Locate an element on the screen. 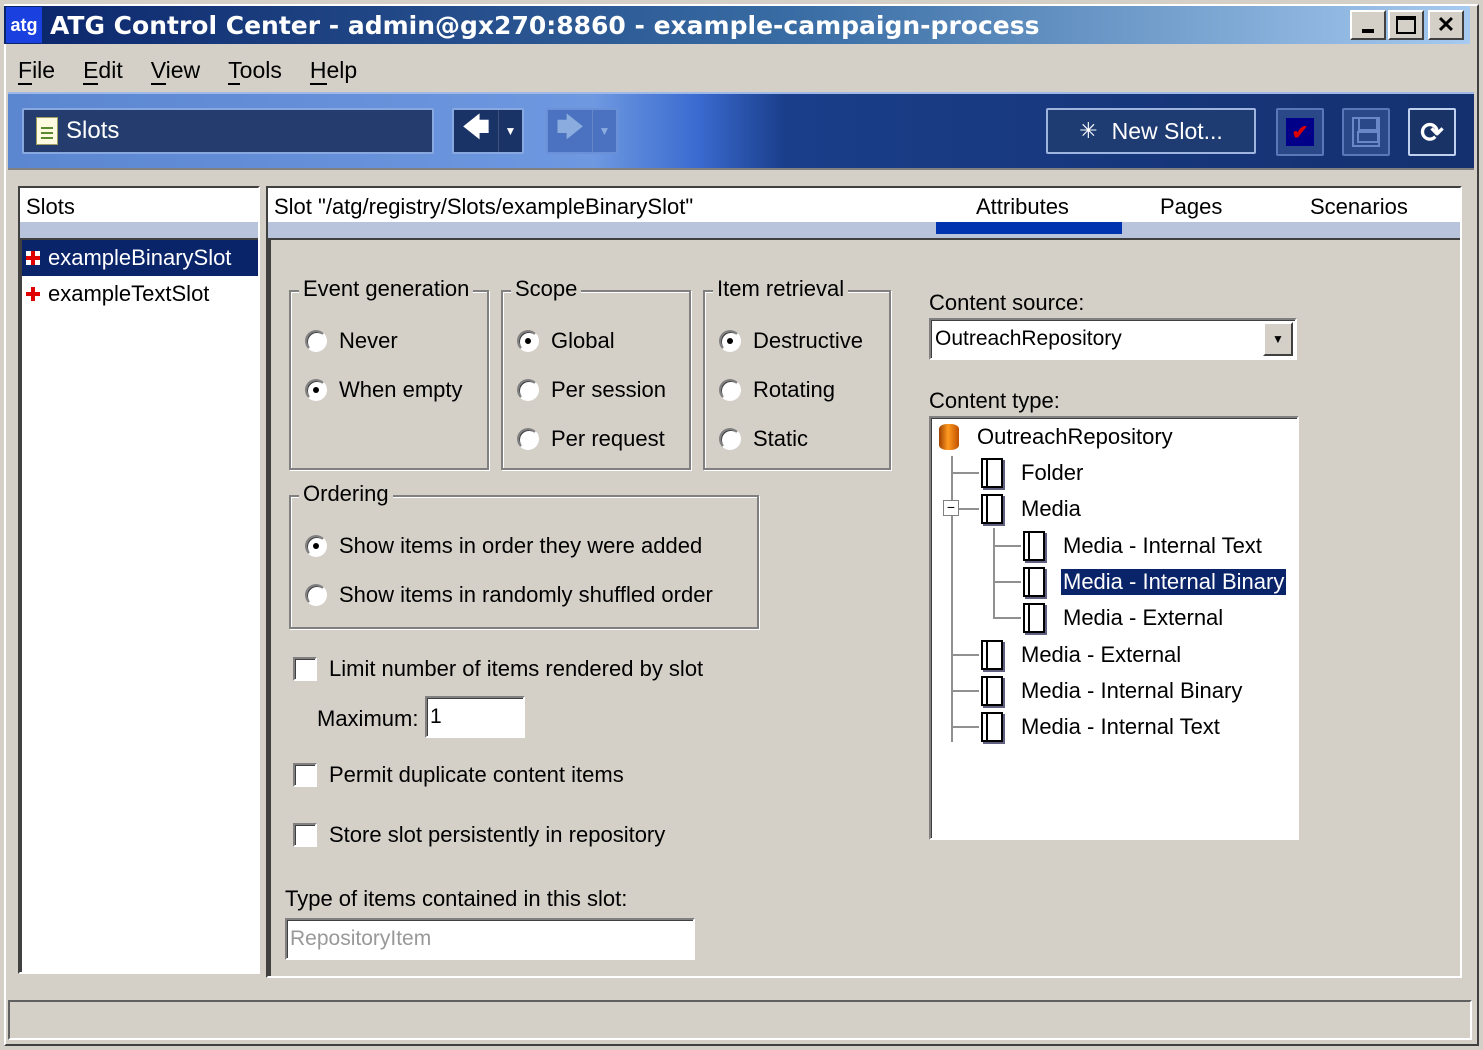 The width and height of the screenshot is (1483, 1050). slot-list-item: exampleTextSlot is located at coordinates (140, 294).